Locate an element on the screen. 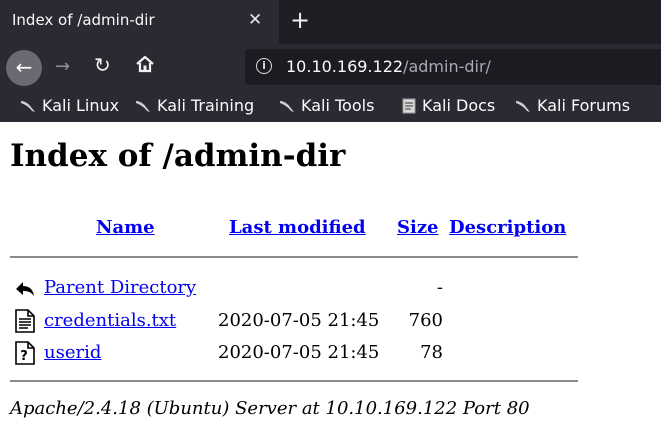 This screenshot has width=661, height=437. column-header-description: Description is located at coordinates (507, 227).